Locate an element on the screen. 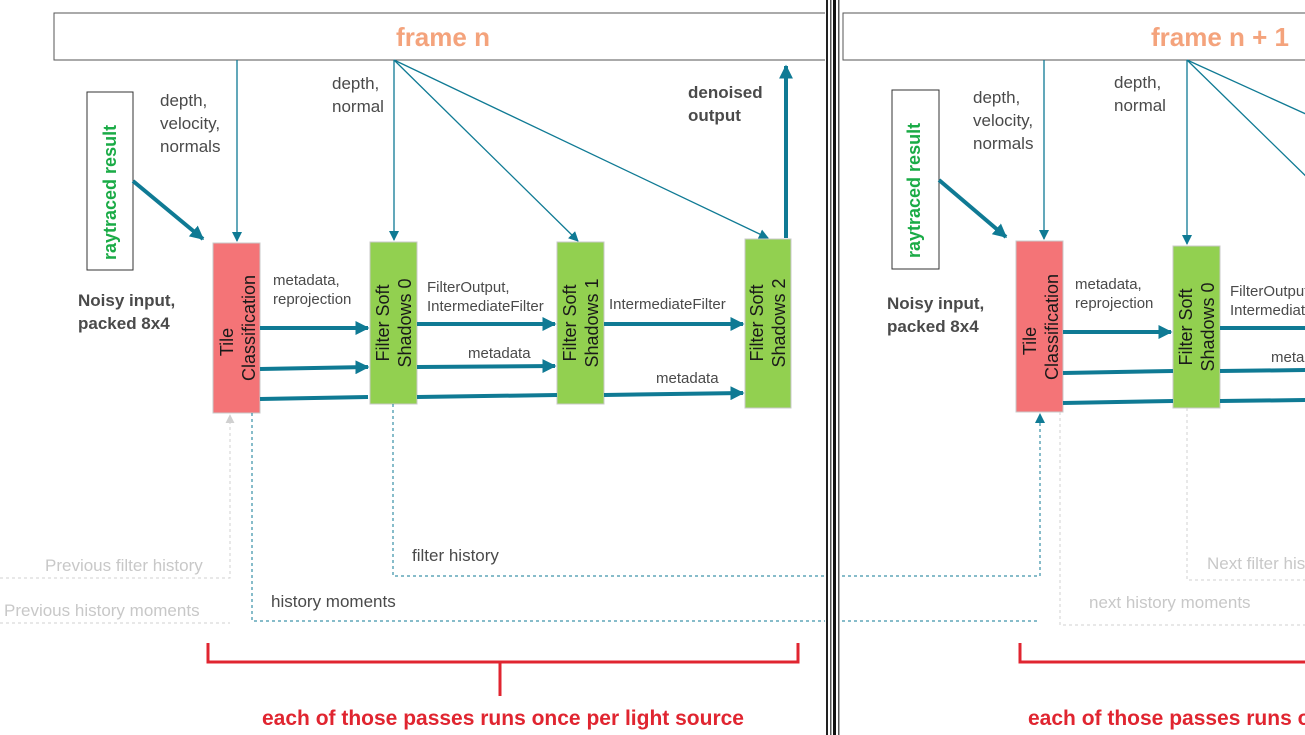 This screenshot has height=735, width=1305. history-moments-line is located at coordinates (538, 517).